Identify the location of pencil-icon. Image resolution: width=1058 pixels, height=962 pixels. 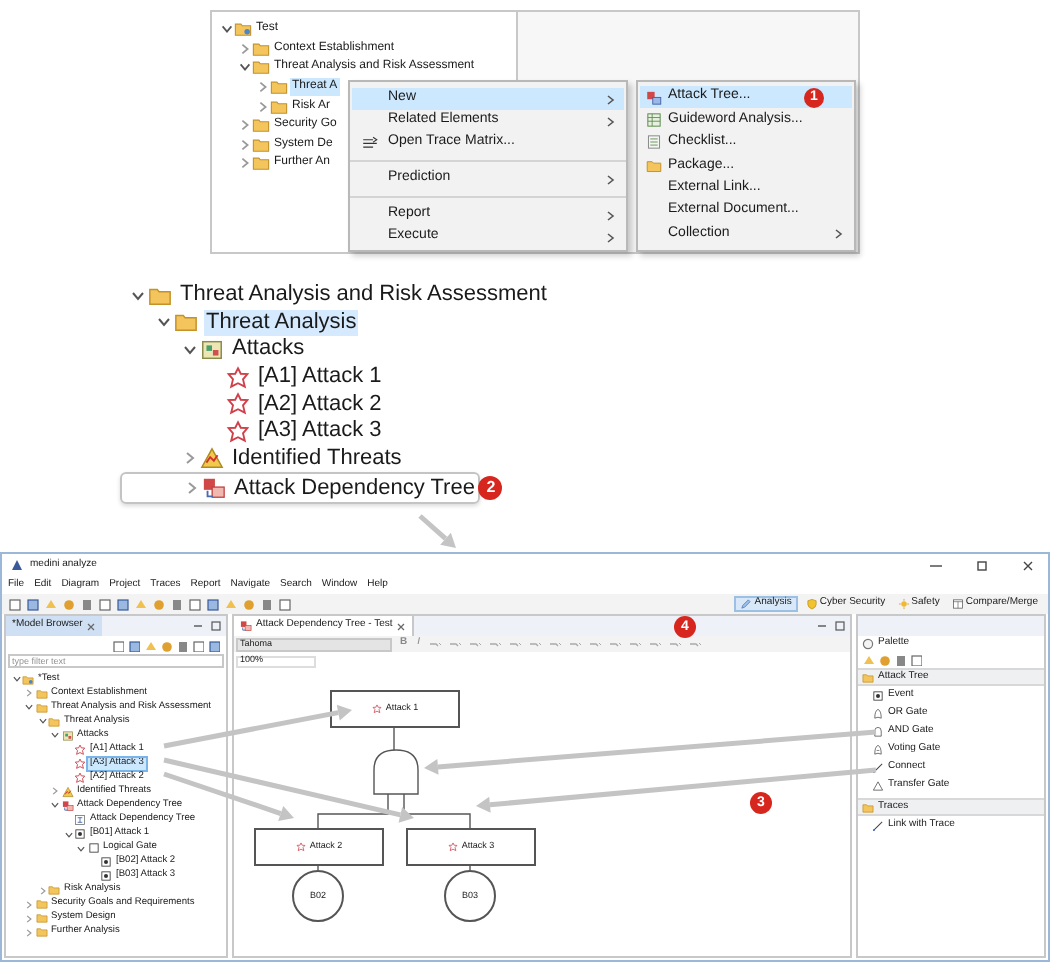
(746, 604).